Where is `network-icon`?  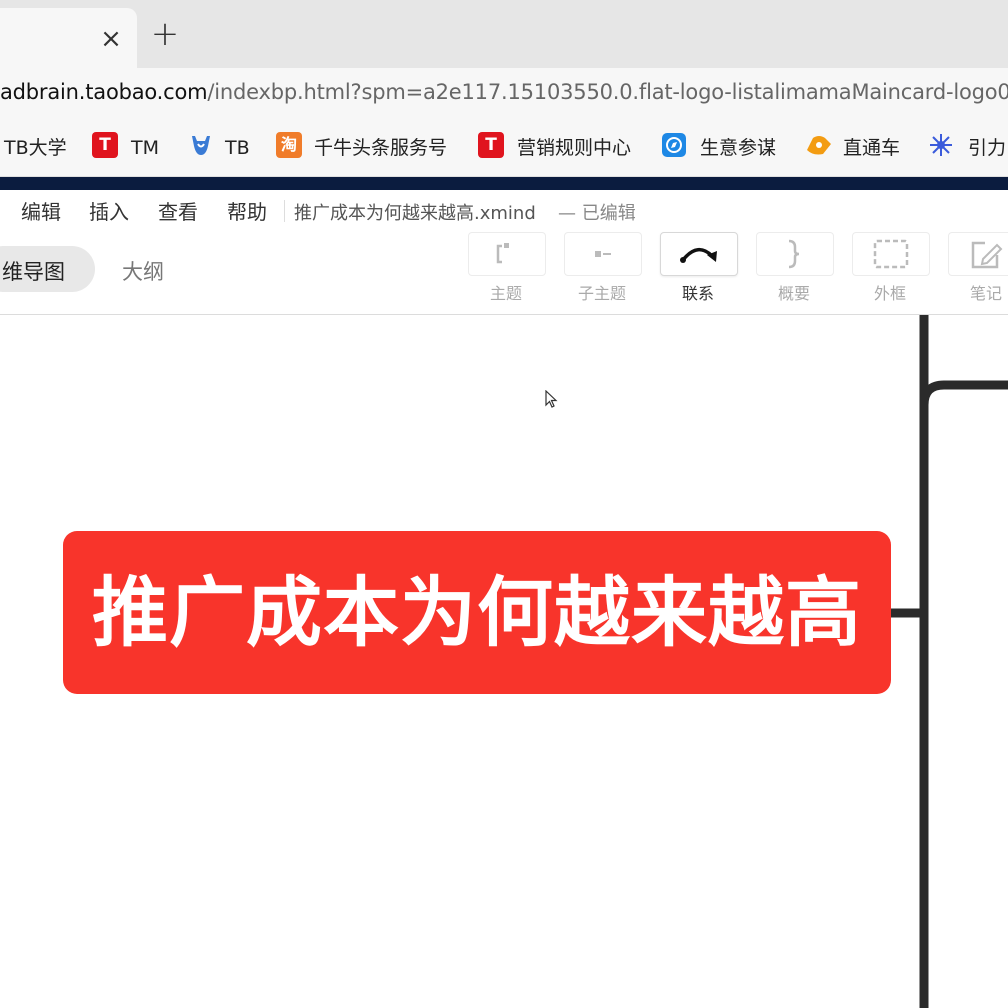 network-icon is located at coordinates (941, 145).